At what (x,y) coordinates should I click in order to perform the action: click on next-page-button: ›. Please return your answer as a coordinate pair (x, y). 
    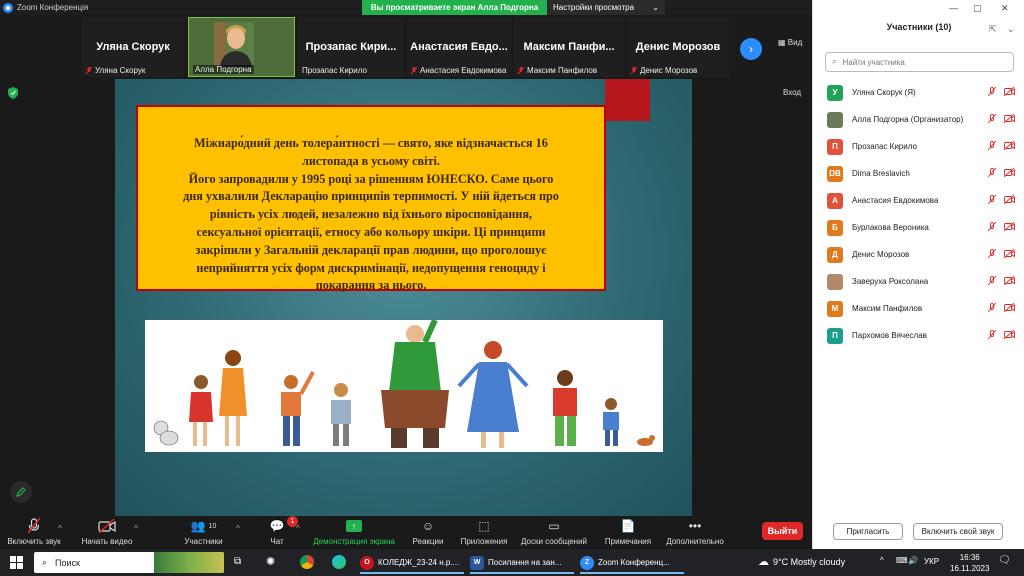
    Looking at the image, I should click on (751, 49).